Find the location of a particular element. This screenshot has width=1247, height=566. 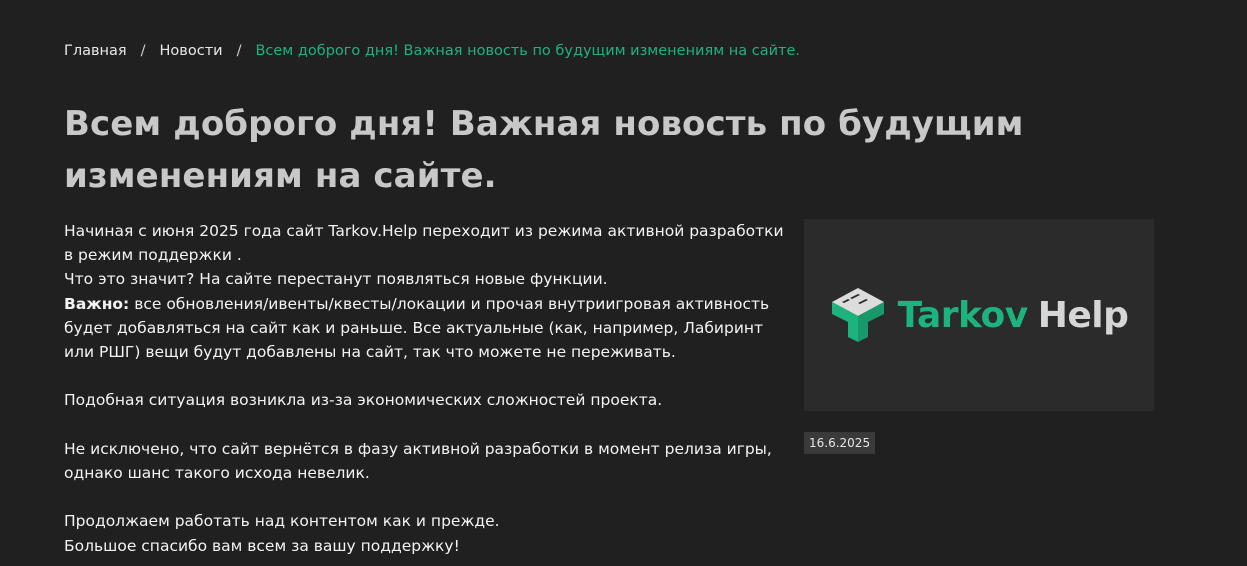

breadcrumb-news-link: Новости is located at coordinates (191, 51).